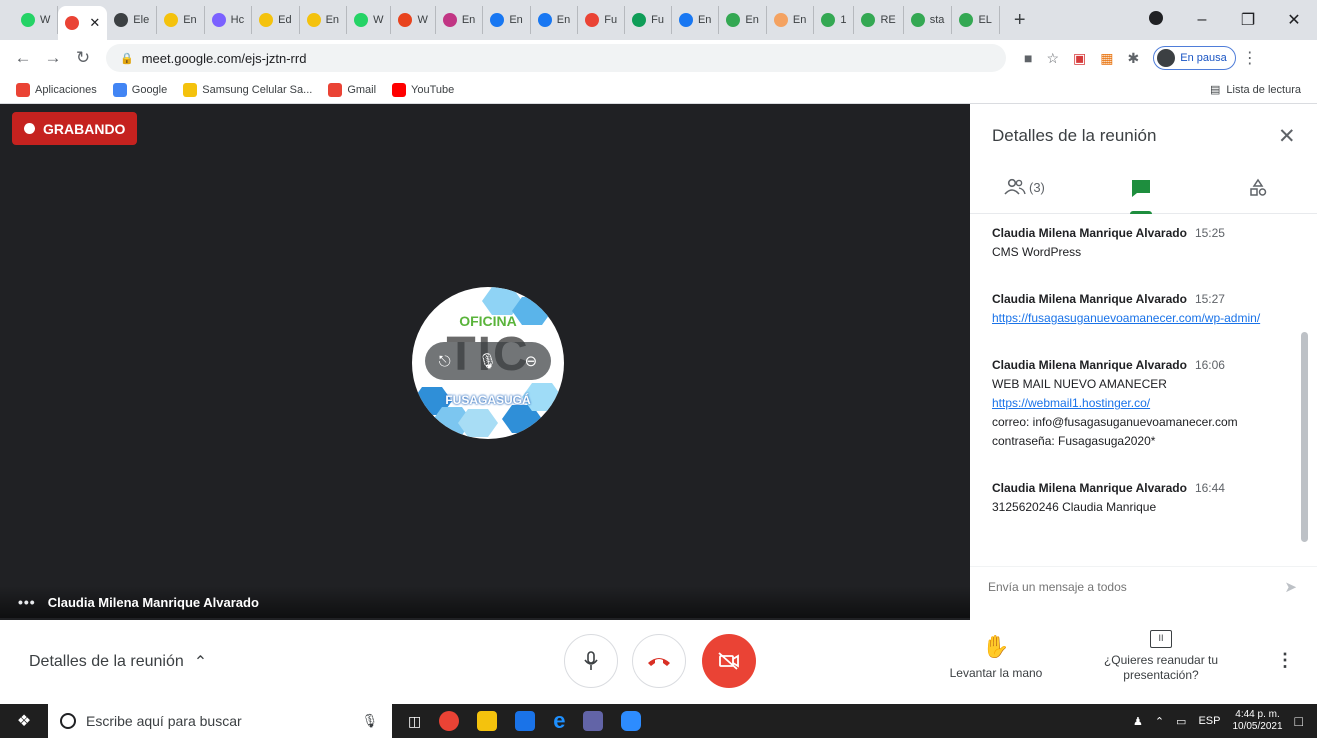 The height and width of the screenshot is (738, 1317). What do you see at coordinates (1250, 58) in the screenshot?
I see `browser-menu-icon: ⋮` at bounding box center [1250, 58].